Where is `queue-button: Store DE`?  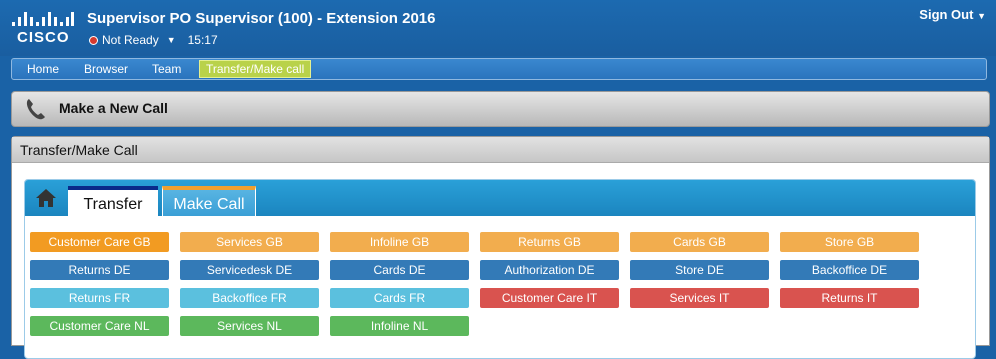 queue-button: Store DE is located at coordinates (699, 270).